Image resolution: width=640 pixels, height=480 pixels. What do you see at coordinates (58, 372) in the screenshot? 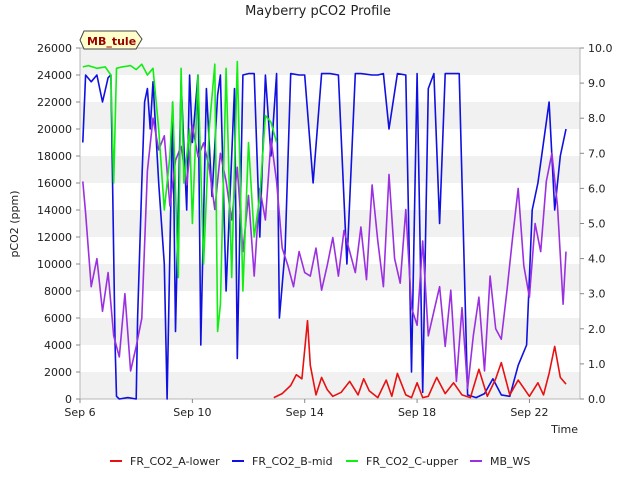
I see `y-tick-label: 2000` at bounding box center [58, 372].